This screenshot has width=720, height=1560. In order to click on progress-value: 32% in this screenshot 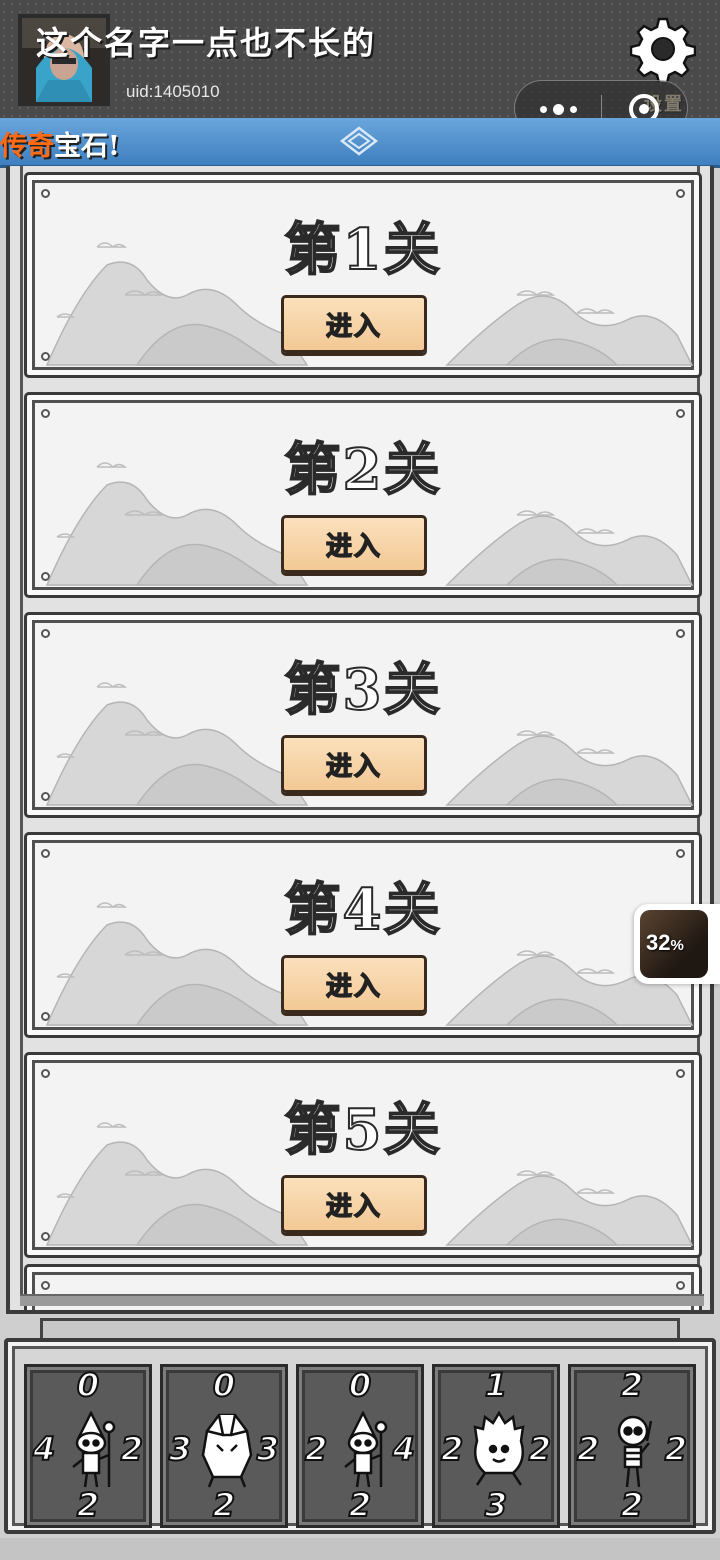, I will do `click(665, 943)`.